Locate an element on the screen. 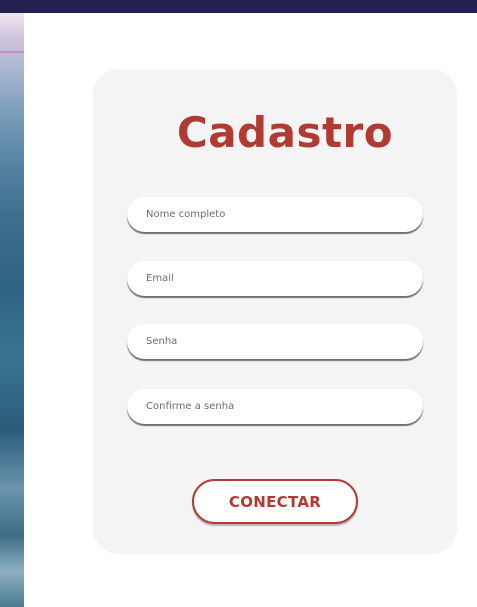 This screenshot has width=477, height=607. ocean-background-image is located at coordinates (12, 310).